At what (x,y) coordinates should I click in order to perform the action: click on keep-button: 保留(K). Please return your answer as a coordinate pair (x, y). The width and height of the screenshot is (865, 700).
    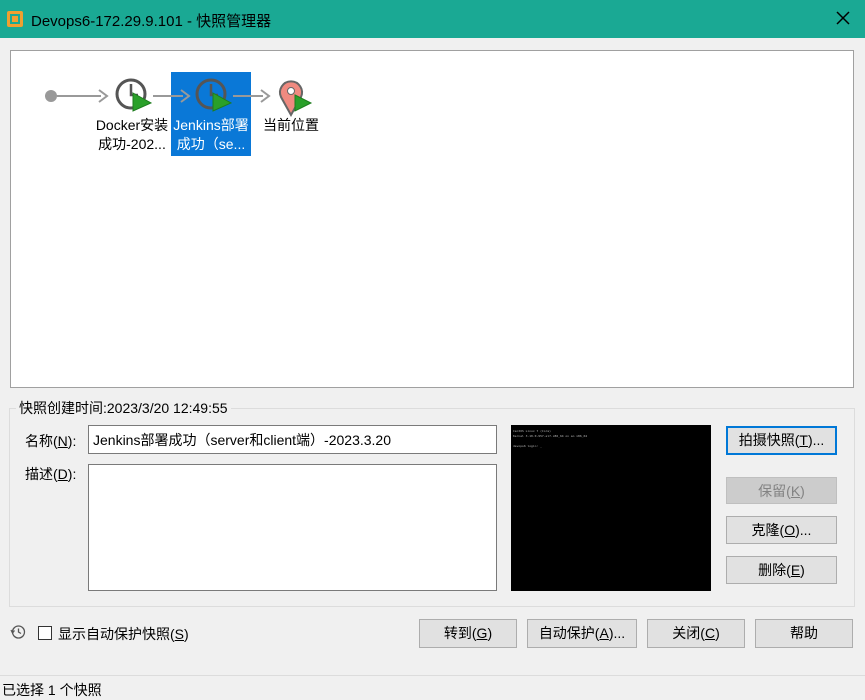
    Looking at the image, I should click on (781, 490).